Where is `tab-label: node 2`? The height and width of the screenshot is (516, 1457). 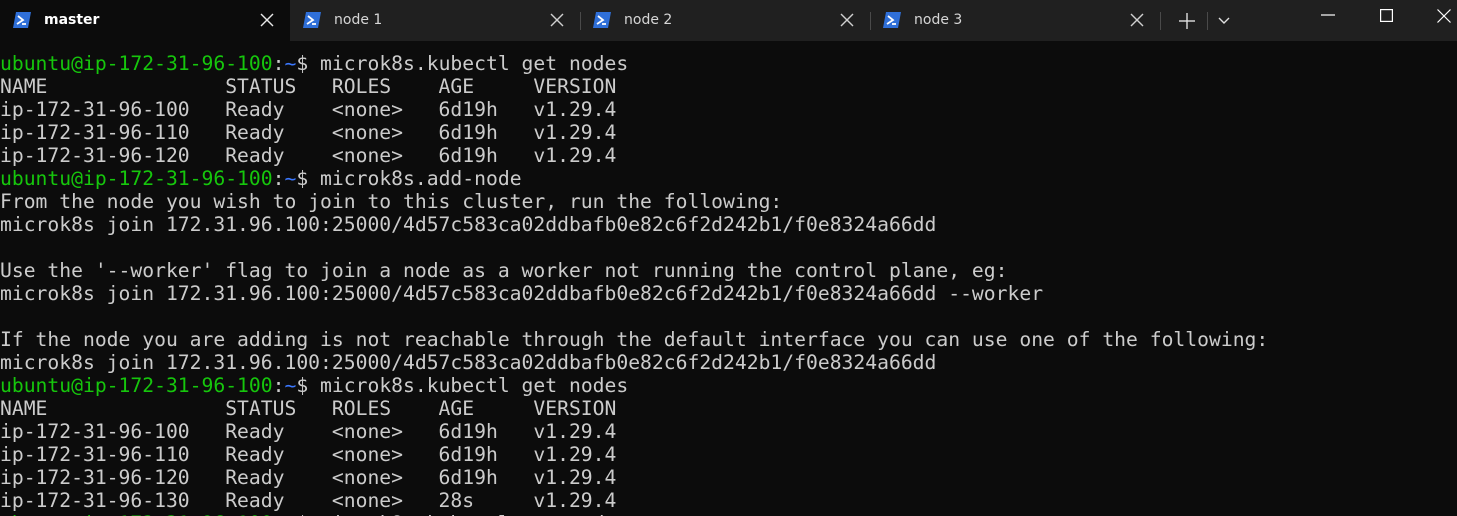 tab-label: node 2 is located at coordinates (648, 20).